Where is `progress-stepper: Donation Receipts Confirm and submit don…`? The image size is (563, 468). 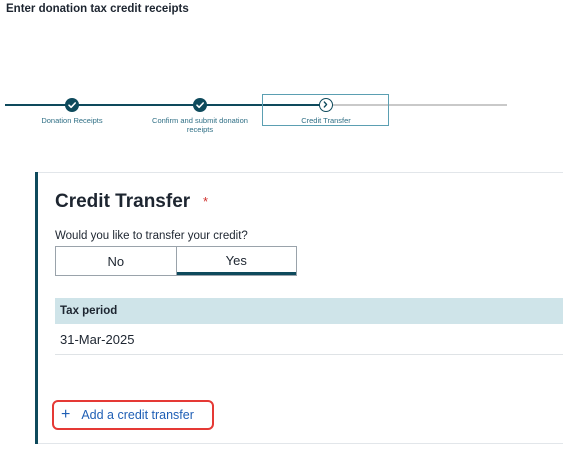
progress-stepper: Donation Receipts Confirm and submit don… is located at coordinates (281, 115).